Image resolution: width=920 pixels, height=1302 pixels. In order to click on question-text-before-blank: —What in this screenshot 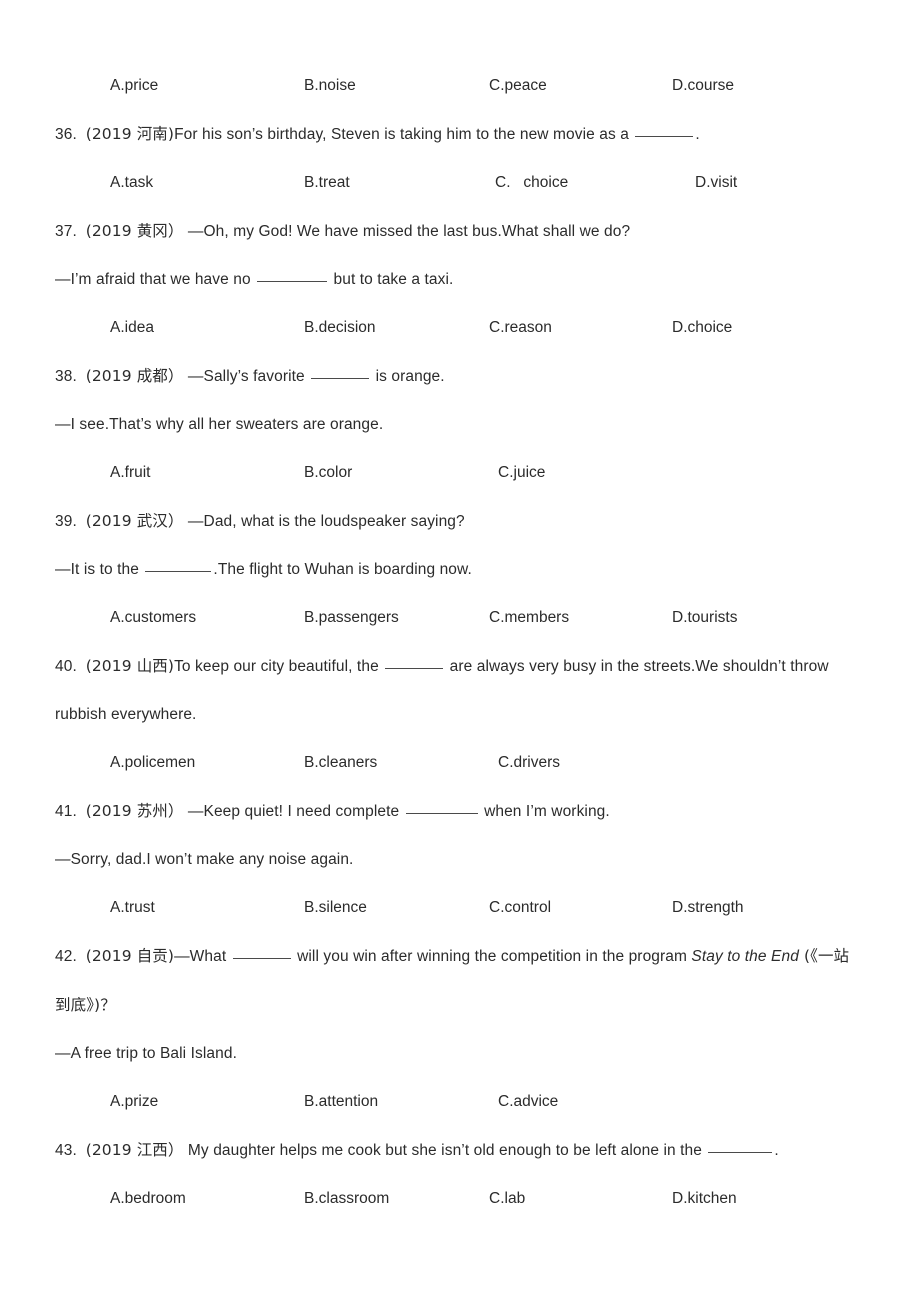, I will do `click(202, 956)`.